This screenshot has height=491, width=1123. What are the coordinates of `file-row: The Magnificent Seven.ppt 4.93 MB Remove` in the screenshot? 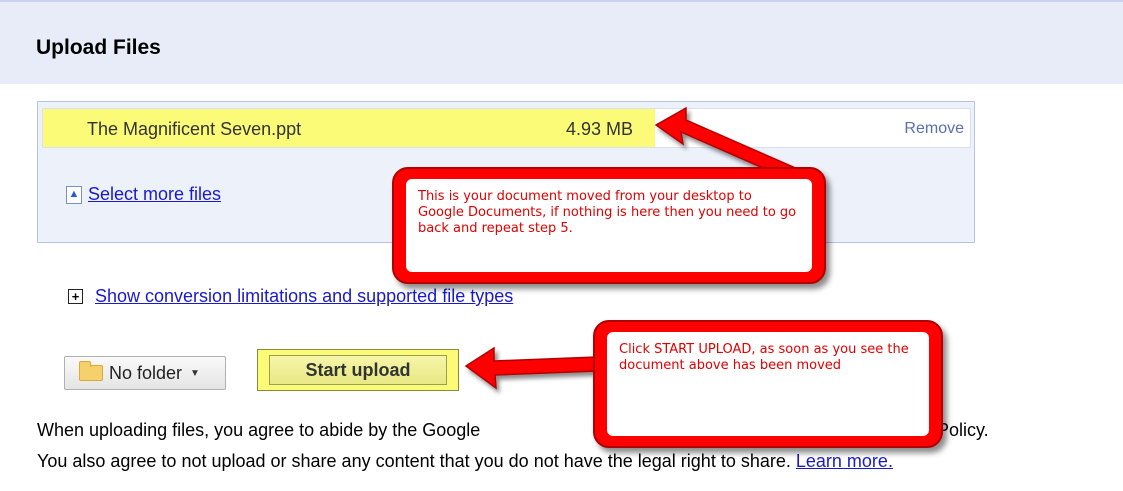 It's located at (506, 128).